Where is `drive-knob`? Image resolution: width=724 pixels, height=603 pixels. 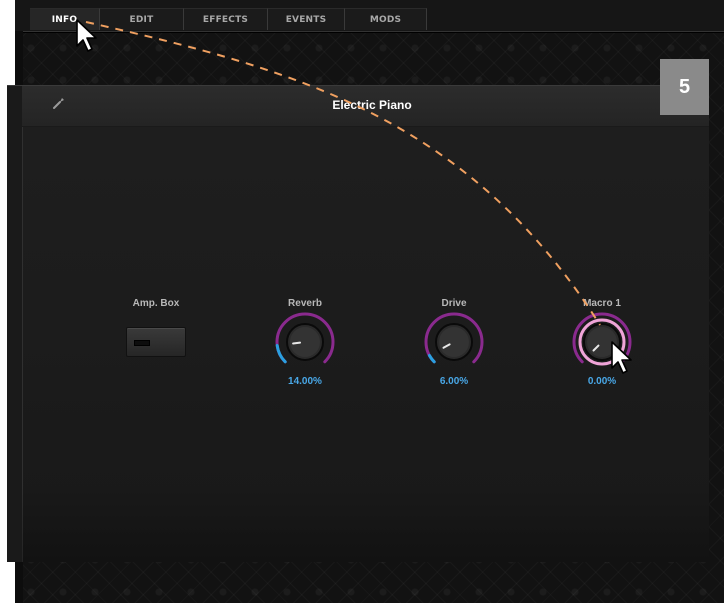 drive-knob is located at coordinates (454, 342).